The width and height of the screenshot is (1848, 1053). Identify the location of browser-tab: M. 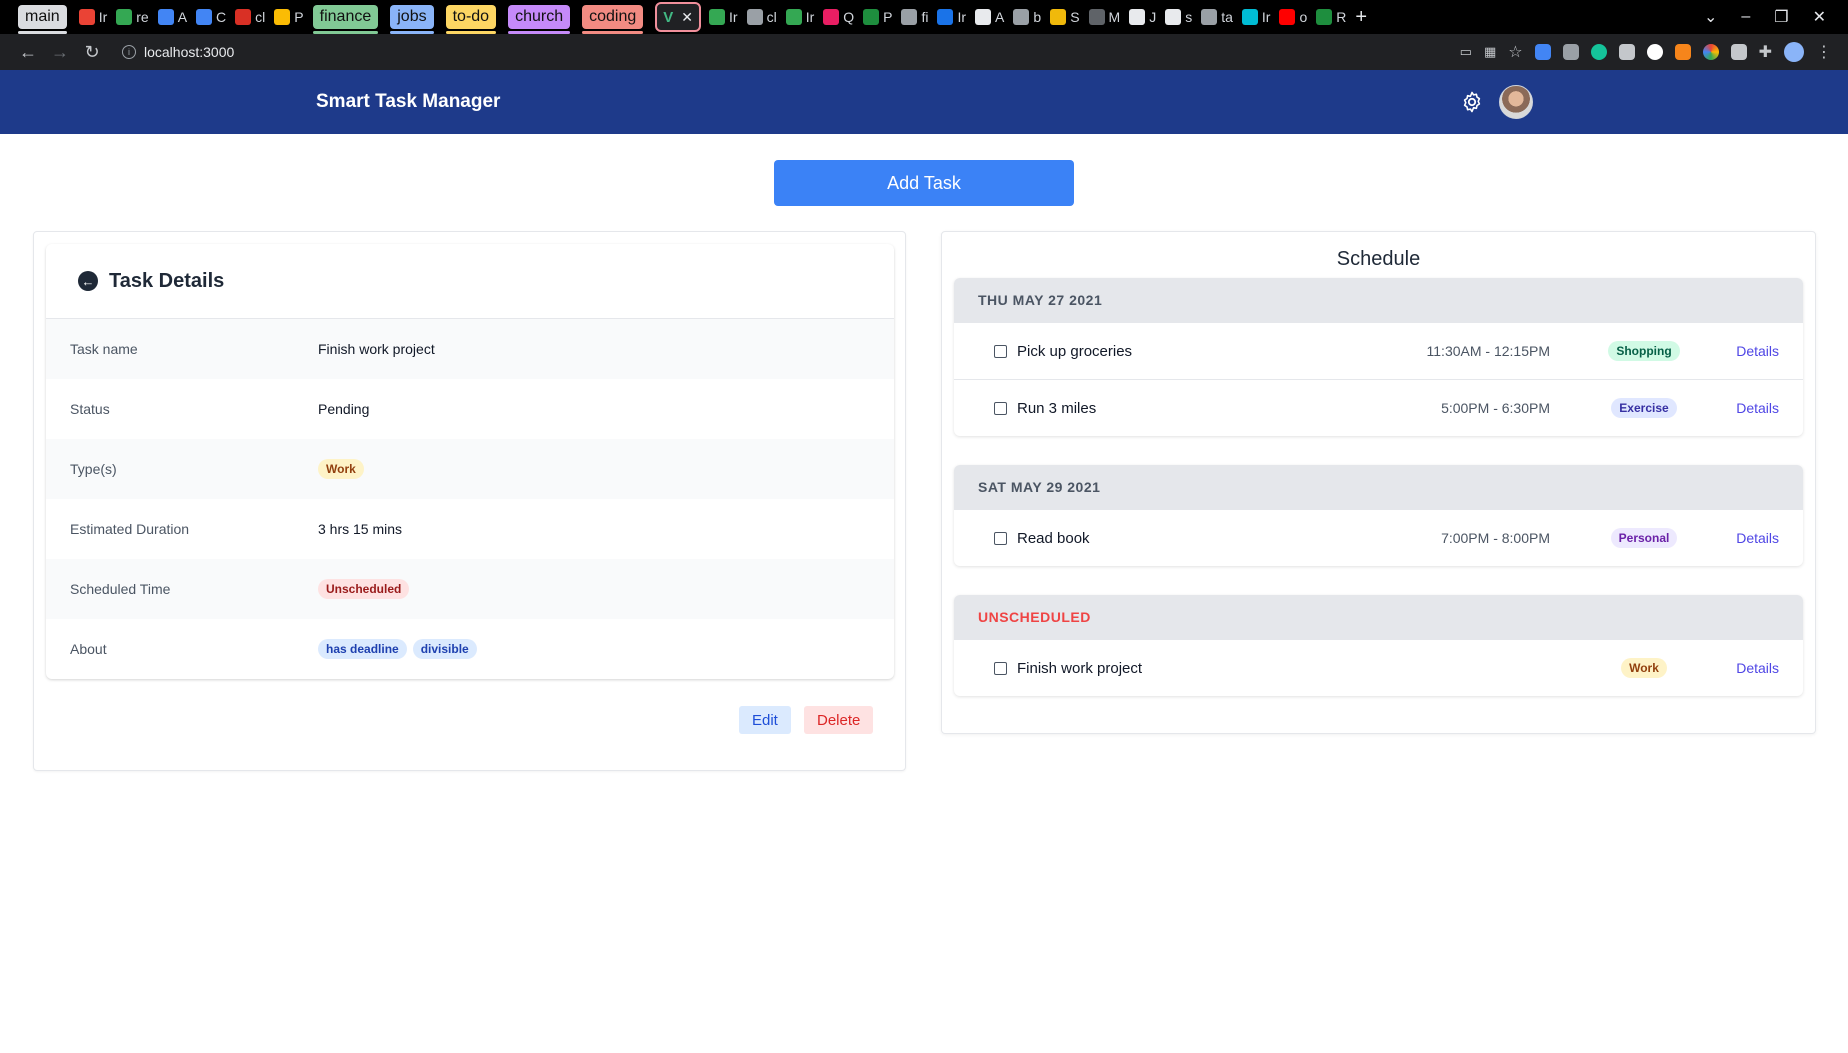
(1104, 17).